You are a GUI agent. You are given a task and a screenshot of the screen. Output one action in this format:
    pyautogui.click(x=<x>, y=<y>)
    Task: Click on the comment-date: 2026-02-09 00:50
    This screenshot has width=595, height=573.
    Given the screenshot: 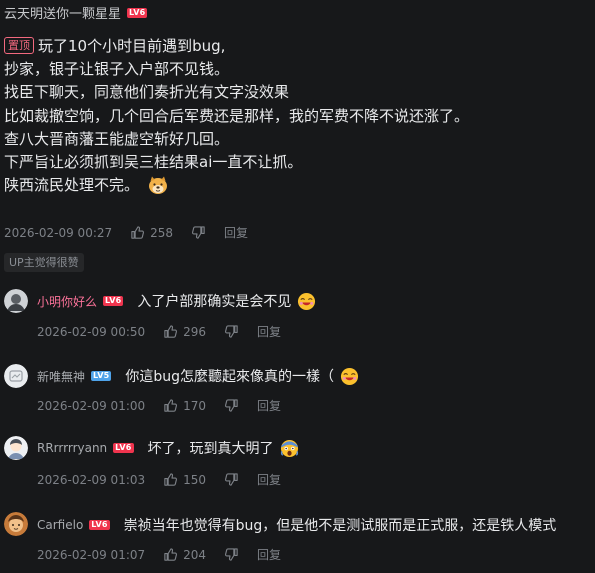 What is the action you would take?
    pyautogui.click(x=91, y=331)
    